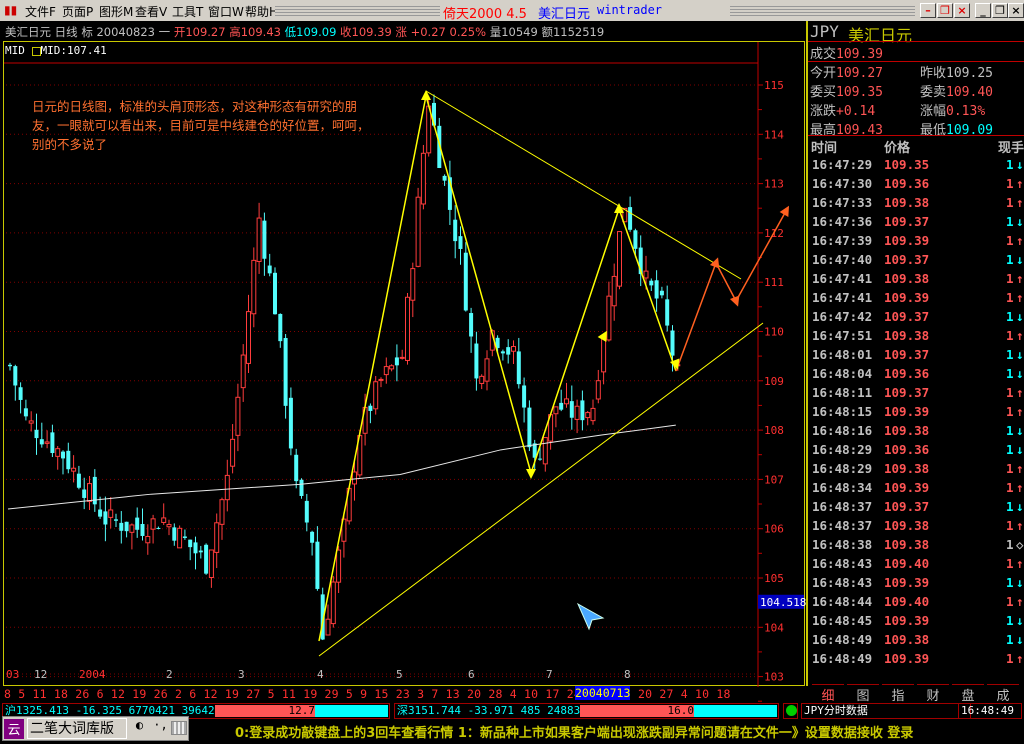 The height and width of the screenshot is (744, 1024). Describe the element at coordinates (828, 694) in the screenshot. I see `tab-0: 细` at that location.